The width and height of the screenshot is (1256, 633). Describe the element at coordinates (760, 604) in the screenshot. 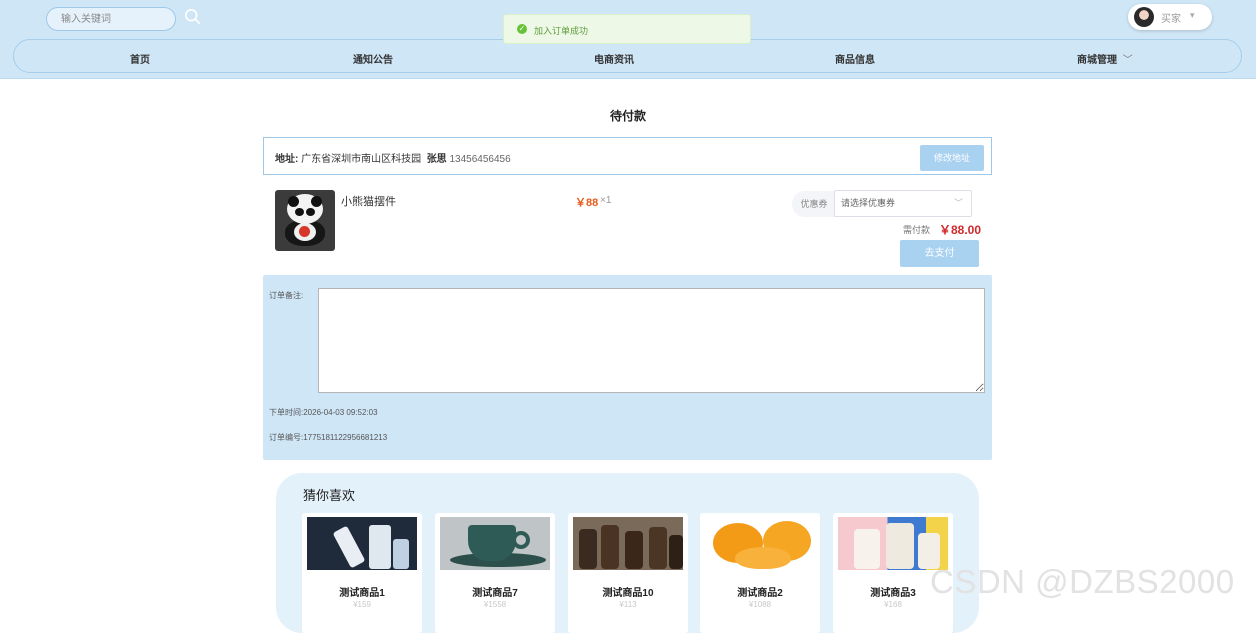

I see `recommend-card-price: ¥1088` at that location.